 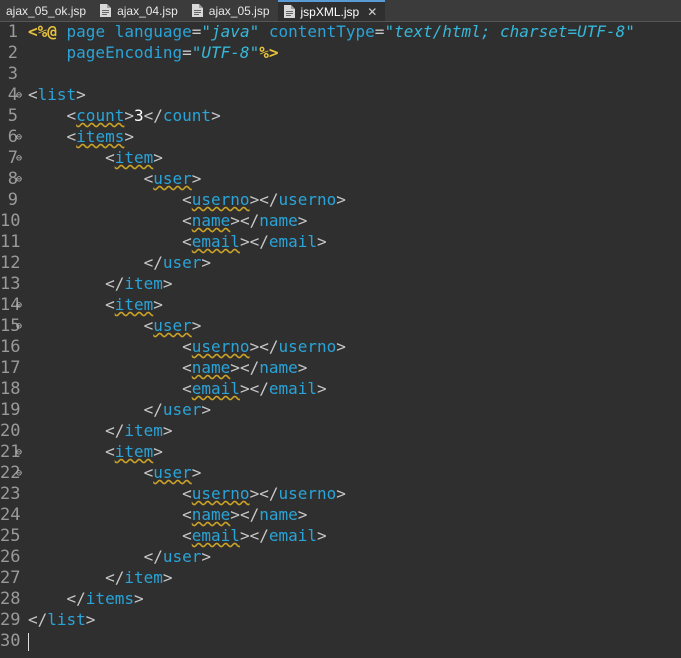 What do you see at coordinates (10, 389) in the screenshot?
I see `line-number: 18` at bounding box center [10, 389].